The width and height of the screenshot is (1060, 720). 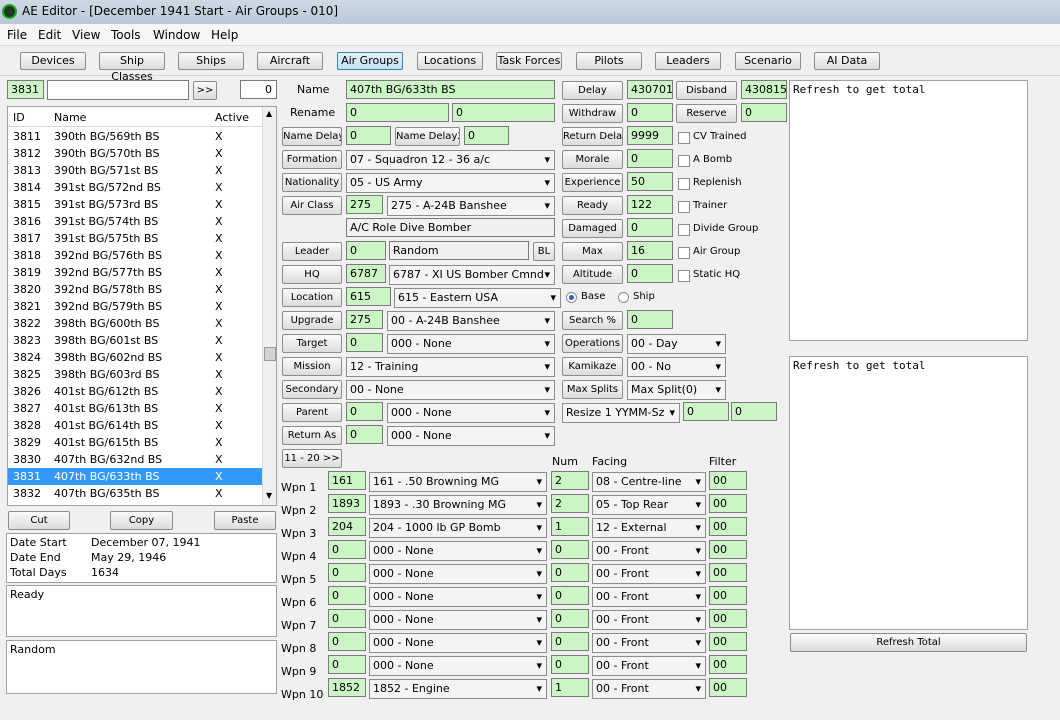 I want to click on air-class-button: Air Class, so click(x=312, y=205).